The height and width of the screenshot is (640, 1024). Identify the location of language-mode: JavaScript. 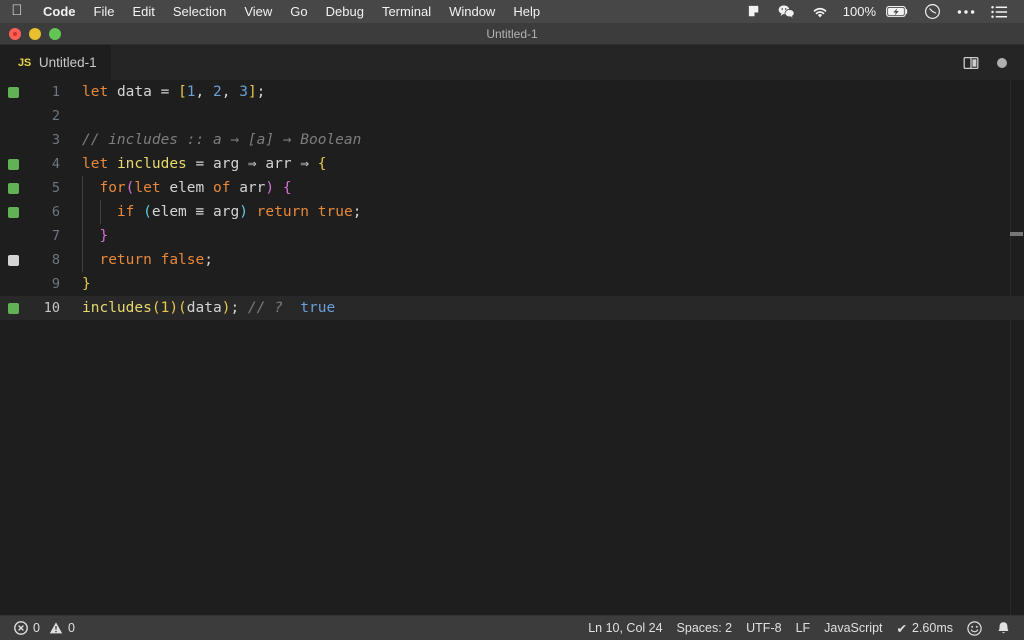
(853, 628).